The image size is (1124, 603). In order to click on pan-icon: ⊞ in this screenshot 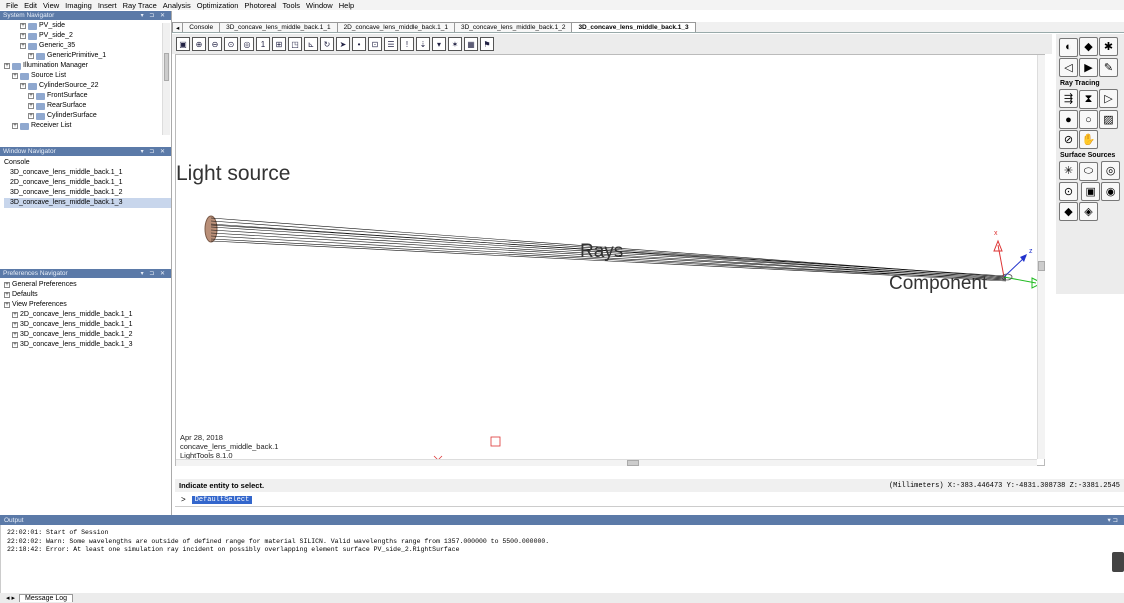, I will do `click(279, 44)`.